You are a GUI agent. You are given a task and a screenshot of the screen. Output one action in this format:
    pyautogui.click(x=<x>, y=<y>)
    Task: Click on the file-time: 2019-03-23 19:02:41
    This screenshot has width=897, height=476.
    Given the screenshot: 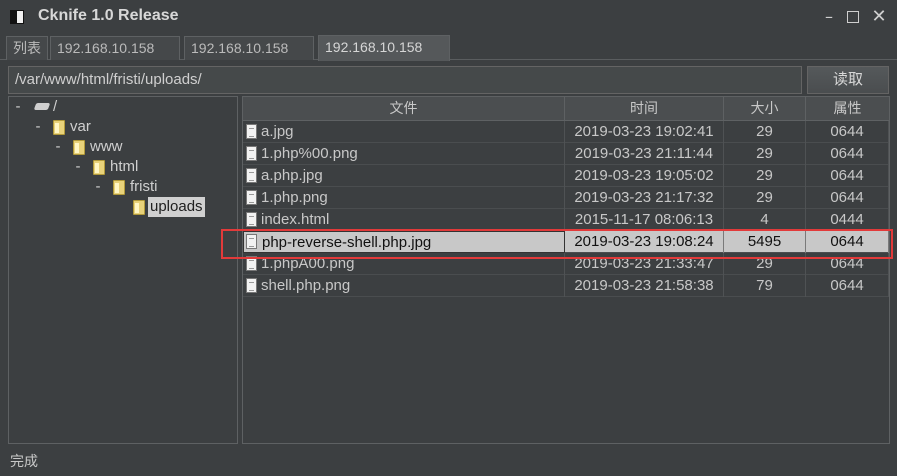 What is the action you would take?
    pyautogui.click(x=644, y=132)
    